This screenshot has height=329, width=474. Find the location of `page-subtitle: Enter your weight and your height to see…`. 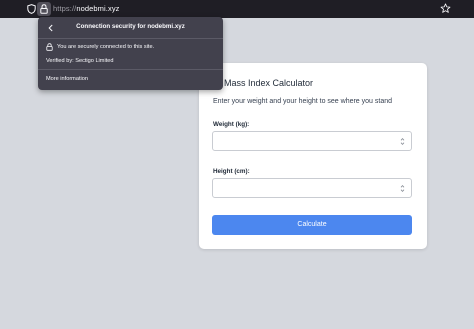

page-subtitle: Enter your weight and your height to see… is located at coordinates (302, 101).